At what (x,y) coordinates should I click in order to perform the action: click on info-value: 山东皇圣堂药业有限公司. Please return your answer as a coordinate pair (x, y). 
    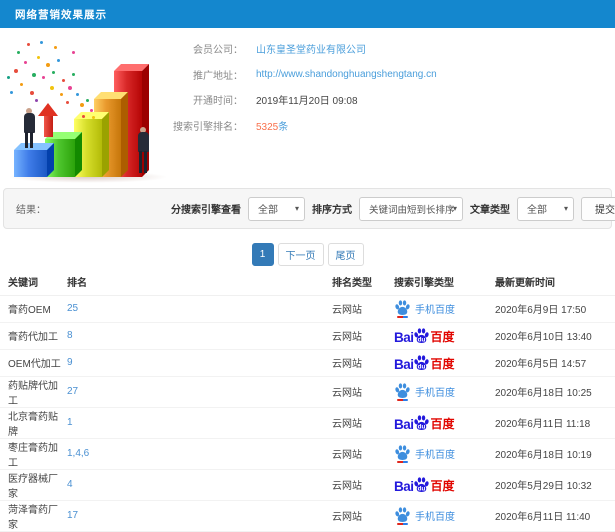
    Looking at the image, I should click on (311, 48).